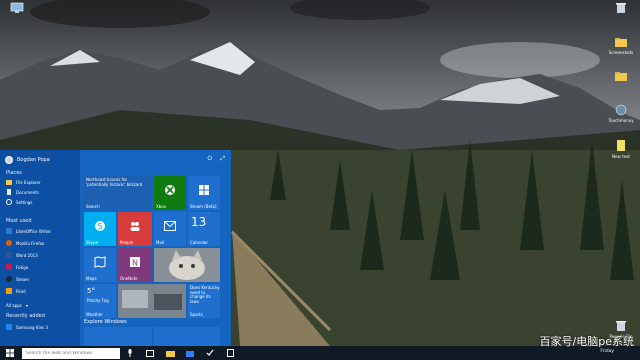 The width and height of the screenshot is (640, 360). I want to click on toolbox-folder-icon, so click(621, 76).